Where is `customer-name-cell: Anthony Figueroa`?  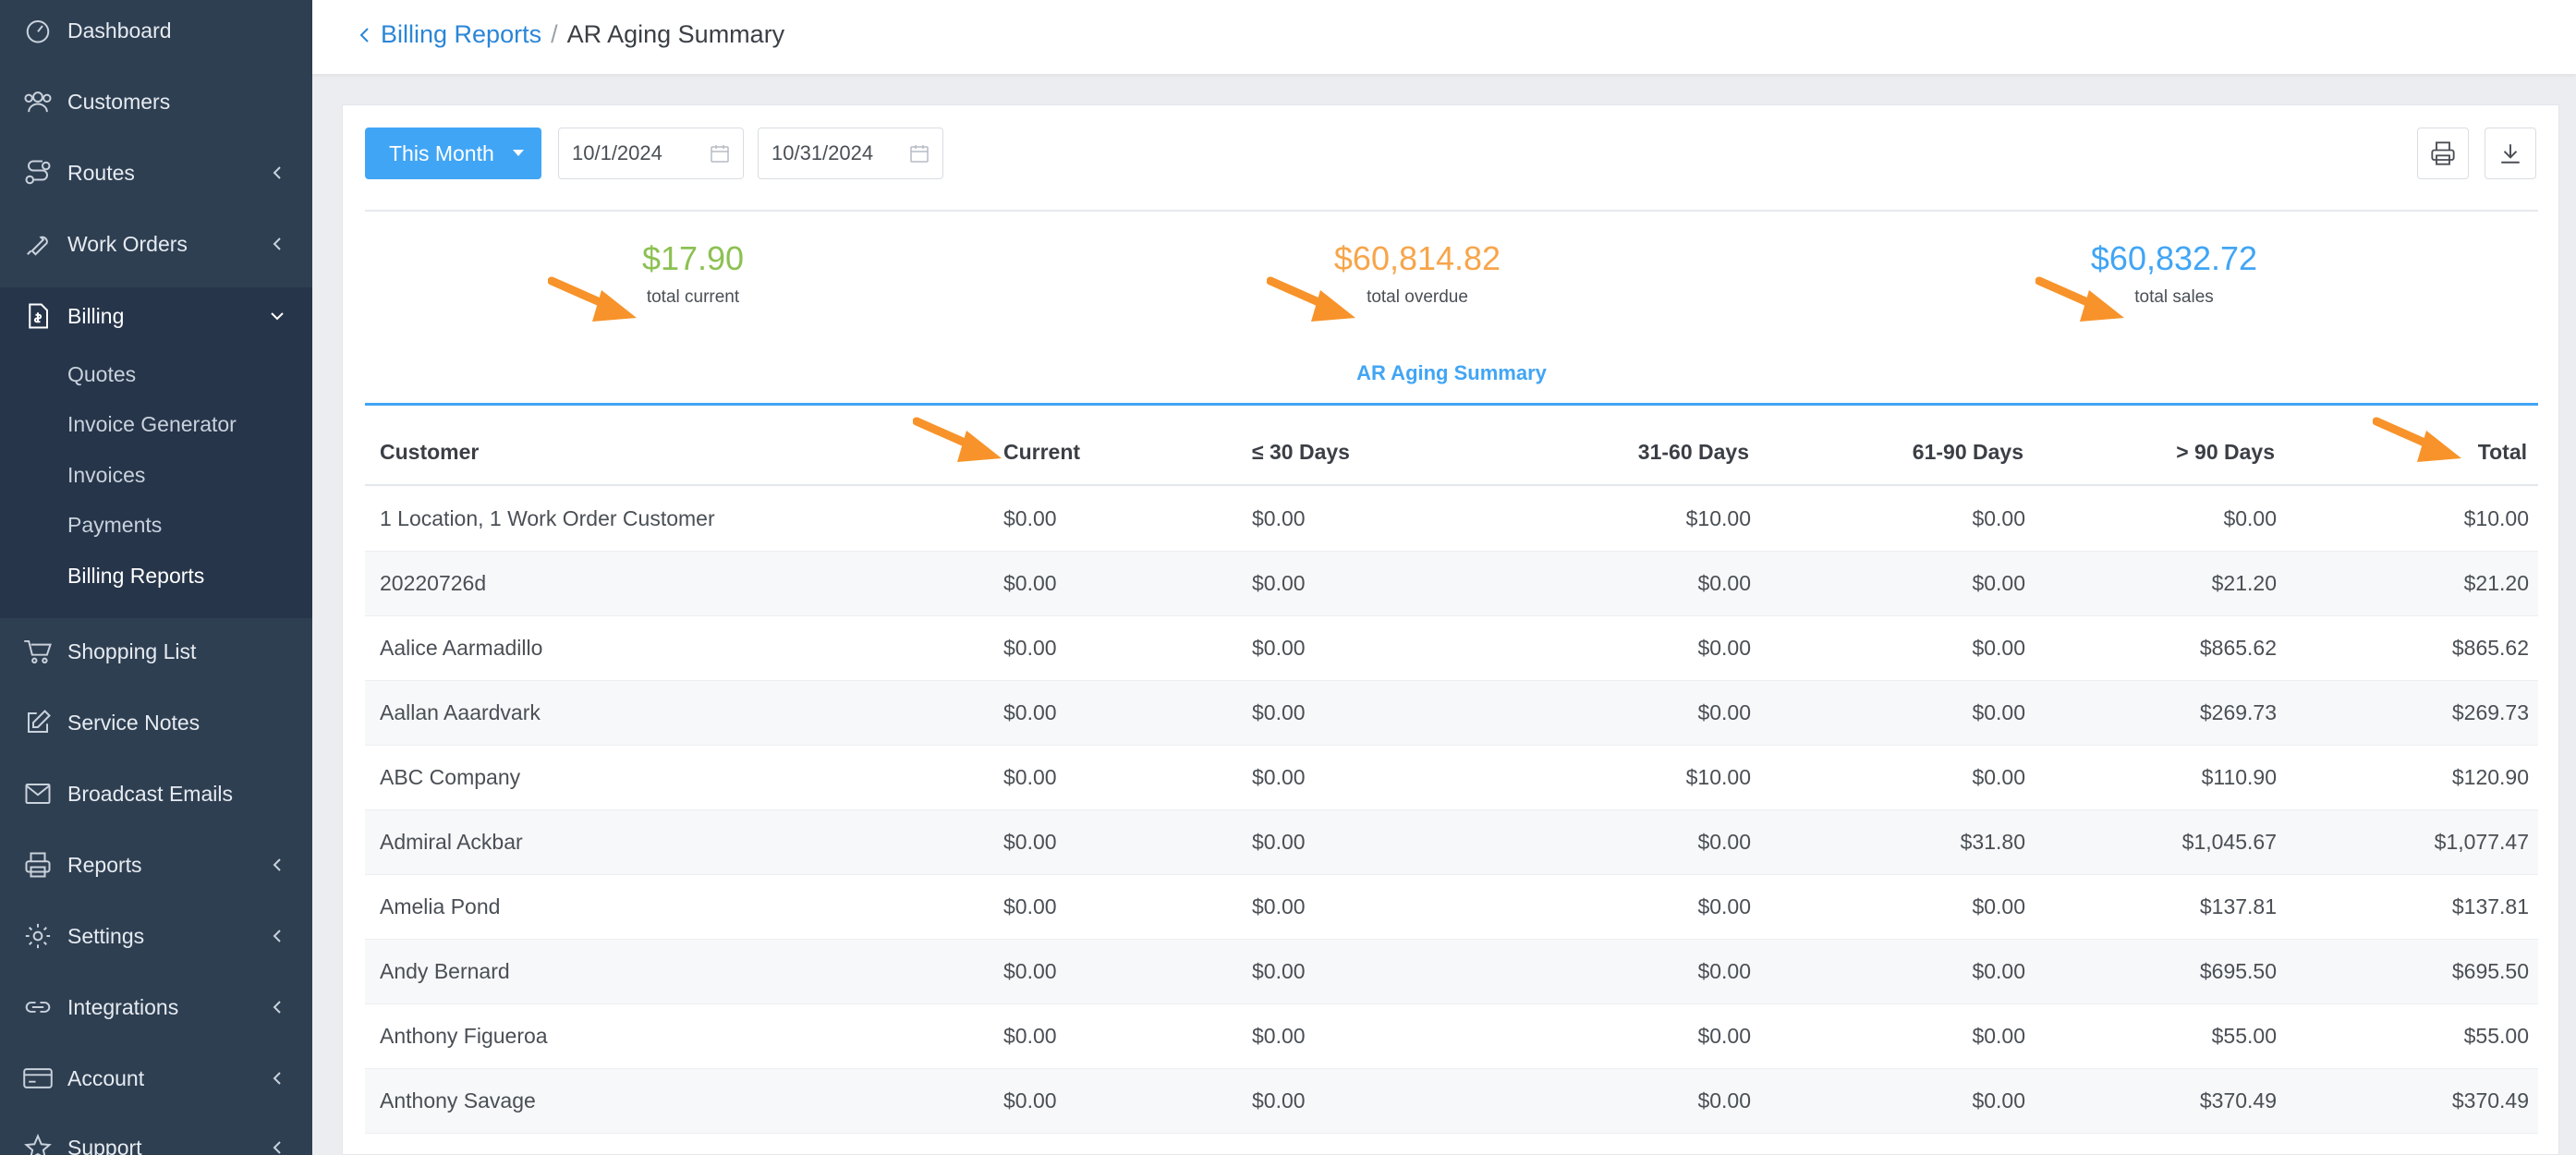 customer-name-cell: Anthony Figueroa is located at coordinates (464, 1036).